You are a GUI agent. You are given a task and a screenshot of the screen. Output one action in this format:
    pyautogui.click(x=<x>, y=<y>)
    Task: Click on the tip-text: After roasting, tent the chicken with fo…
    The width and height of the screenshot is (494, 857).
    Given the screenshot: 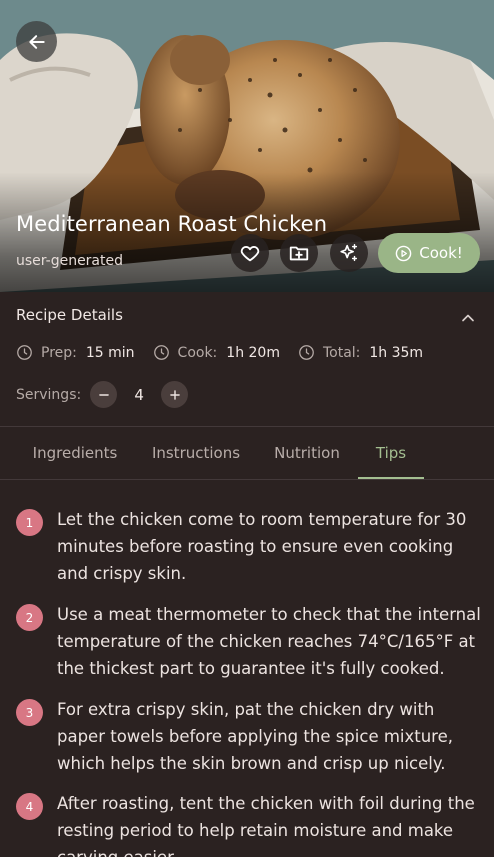 What is the action you would take?
    pyautogui.click(x=266, y=825)
    